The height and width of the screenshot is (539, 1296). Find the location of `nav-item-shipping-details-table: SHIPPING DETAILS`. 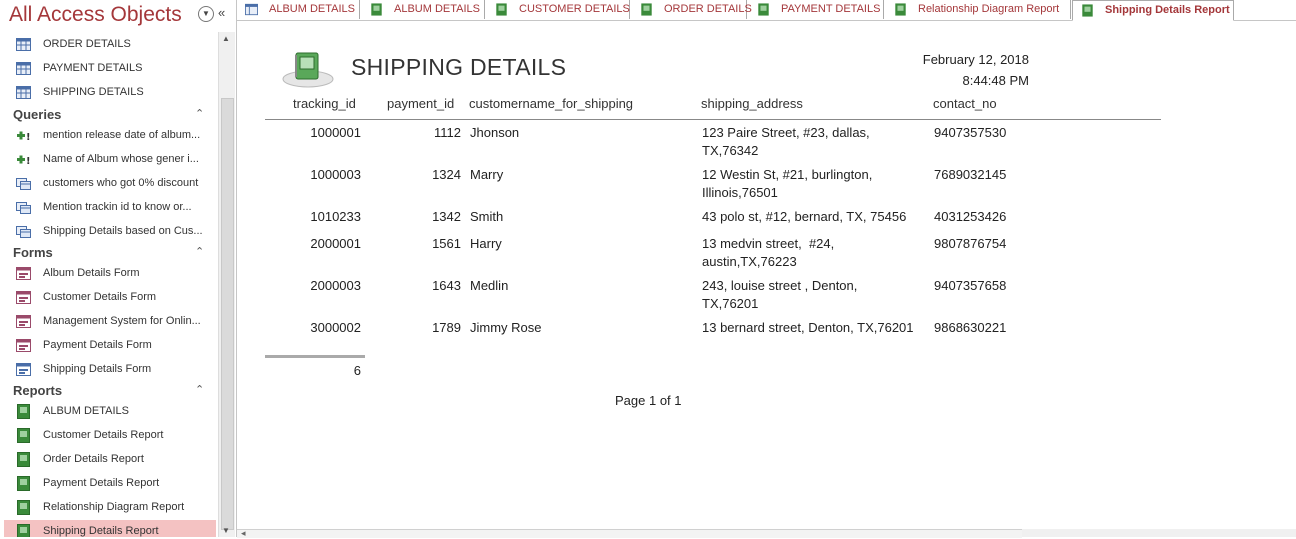

nav-item-shipping-details-table: SHIPPING DETAILS is located at coordinates (110, 93).